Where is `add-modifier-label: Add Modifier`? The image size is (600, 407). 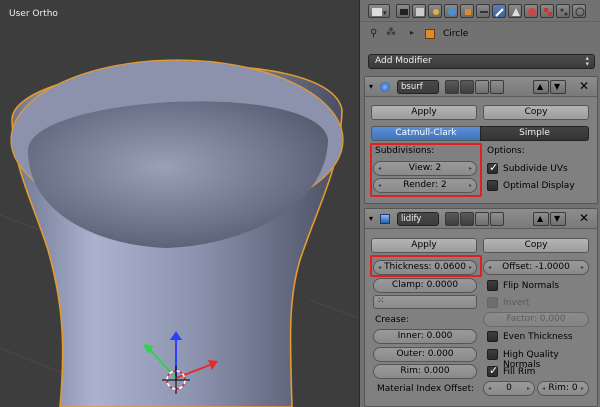
add-modifier-label: Add Modifier is located at coordinates (403, 61).